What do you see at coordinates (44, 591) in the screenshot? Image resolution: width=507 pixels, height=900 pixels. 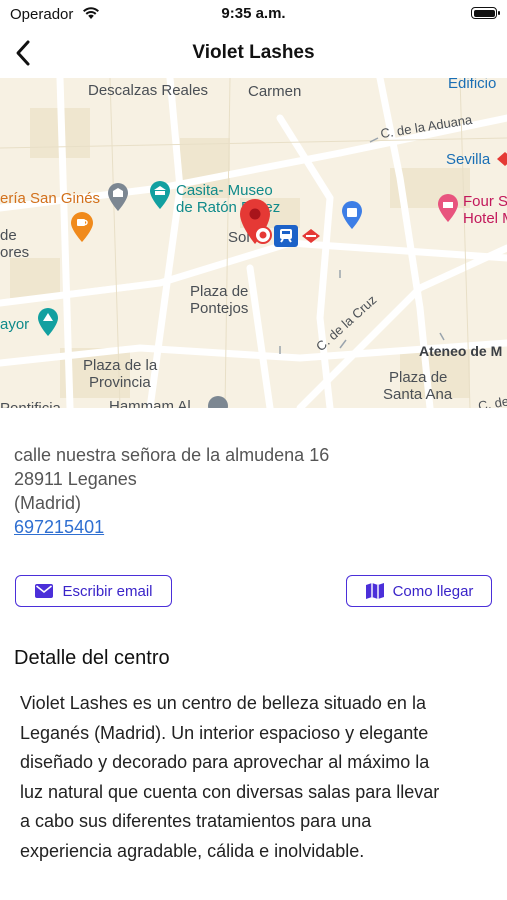 I see `envelope-icon` at bounding box center [44, 591].